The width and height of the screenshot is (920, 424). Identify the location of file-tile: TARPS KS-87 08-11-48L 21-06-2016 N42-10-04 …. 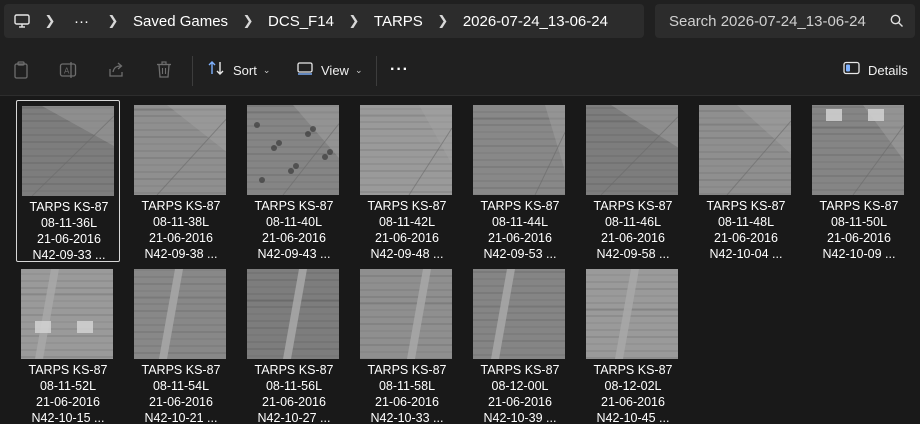
(746, 181).